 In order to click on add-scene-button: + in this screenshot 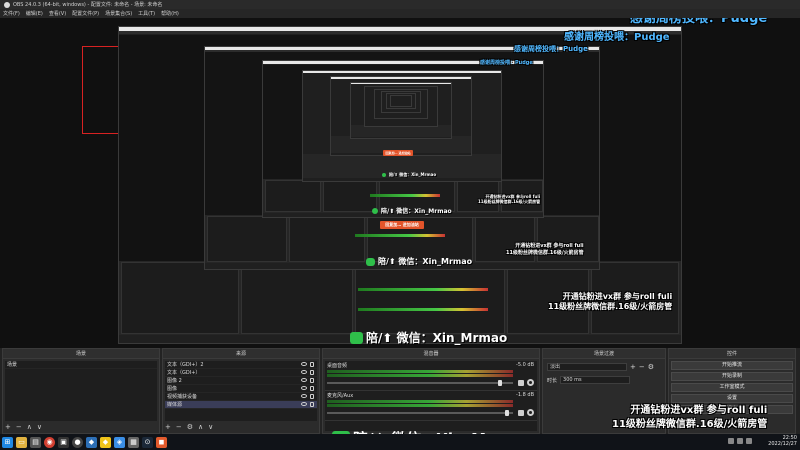, I will do `click(8, 427)`.